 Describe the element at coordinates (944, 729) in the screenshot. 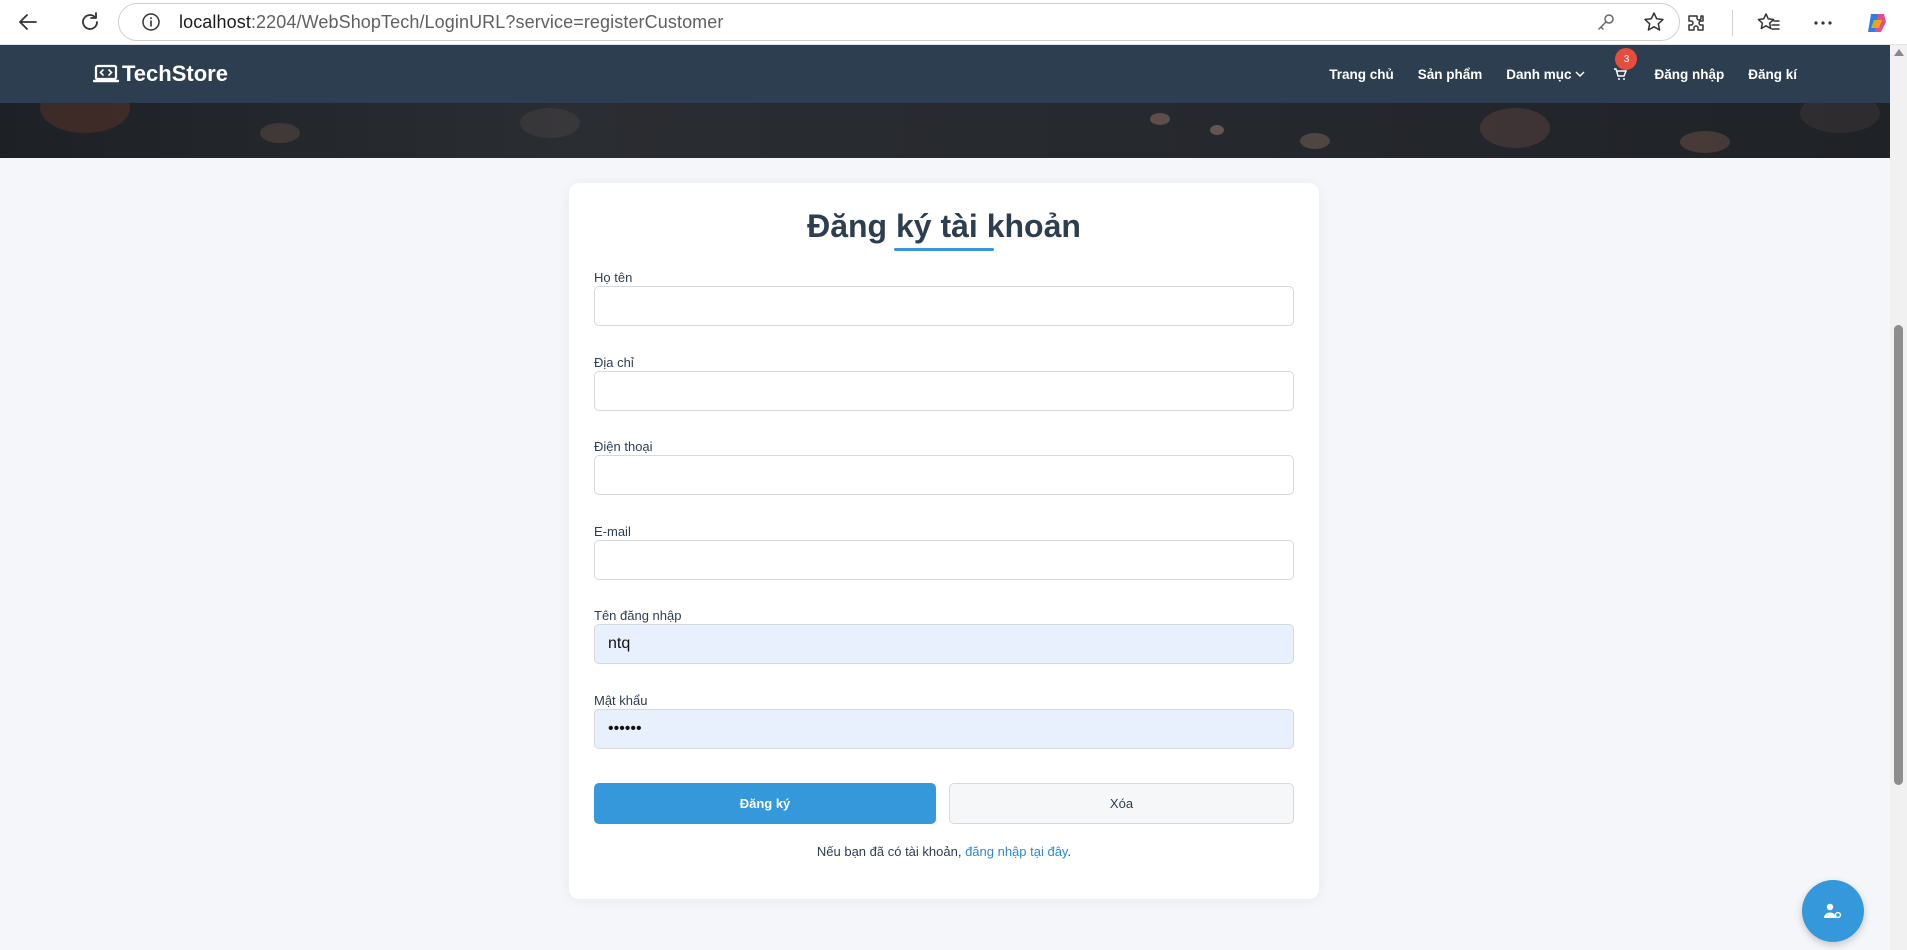

I see `password-input` at that location.